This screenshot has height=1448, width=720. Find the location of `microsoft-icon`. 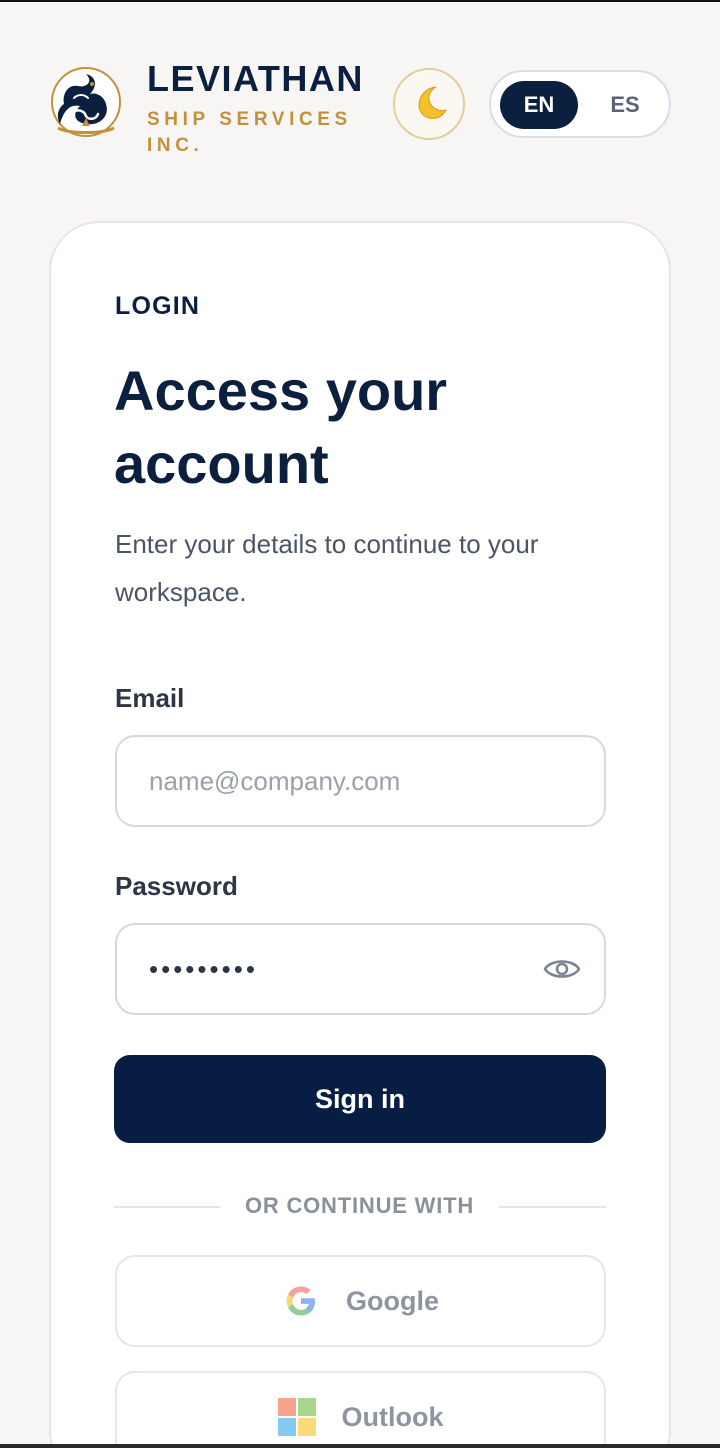

microsoft-icon is located at coordinates (296, 1417).